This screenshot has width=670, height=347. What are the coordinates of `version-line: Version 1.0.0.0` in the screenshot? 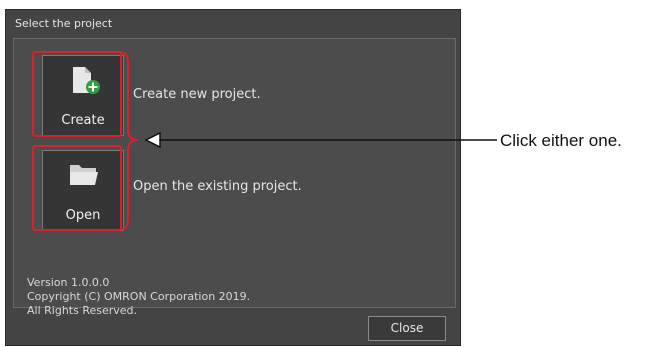 It's located at (68, 282).